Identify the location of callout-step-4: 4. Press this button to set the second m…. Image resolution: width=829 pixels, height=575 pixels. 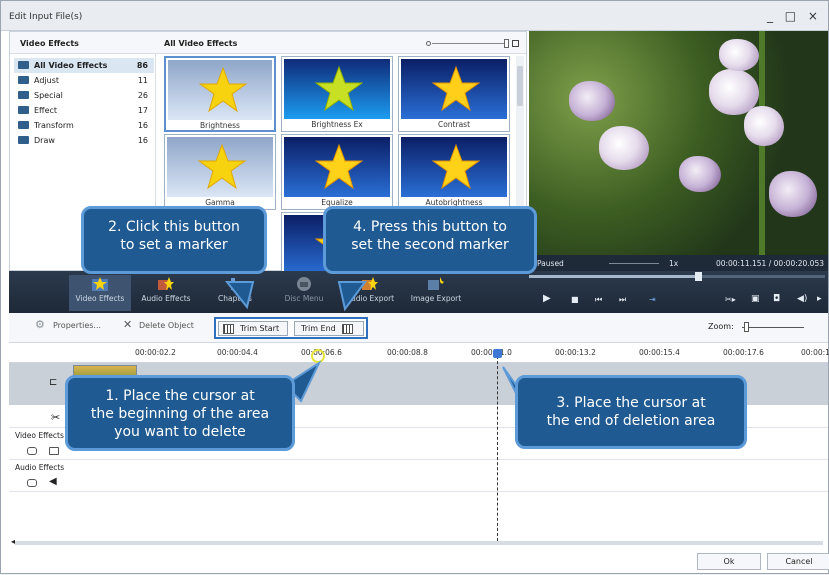
(430, 240).